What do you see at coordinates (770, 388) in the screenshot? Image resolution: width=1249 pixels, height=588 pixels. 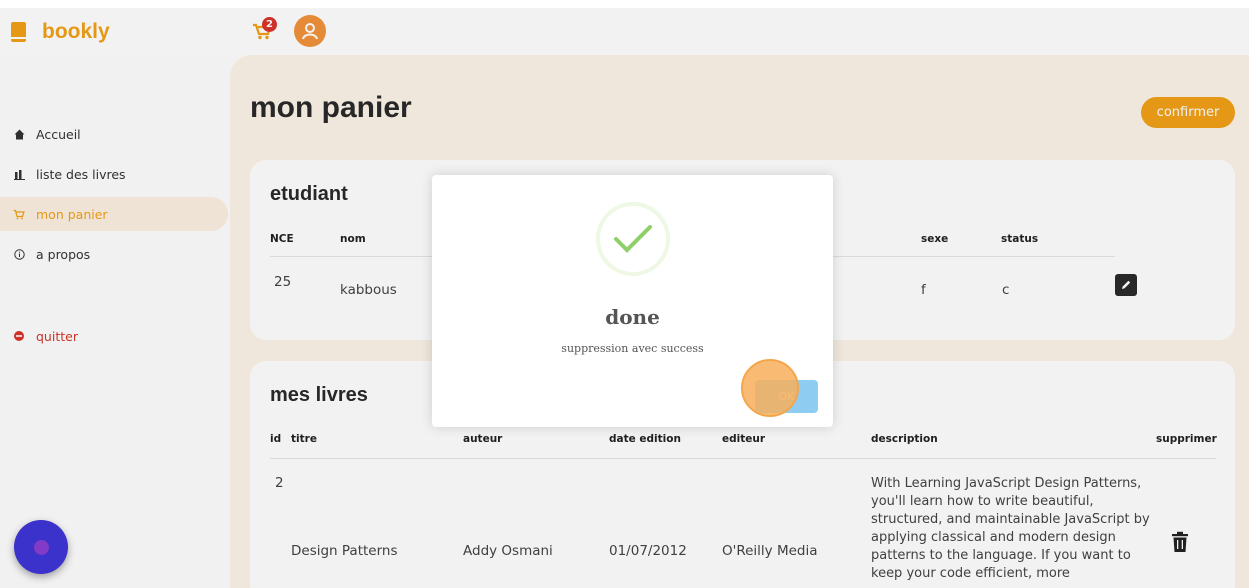 I see `click-indicator` at bounding box center [770, 388].